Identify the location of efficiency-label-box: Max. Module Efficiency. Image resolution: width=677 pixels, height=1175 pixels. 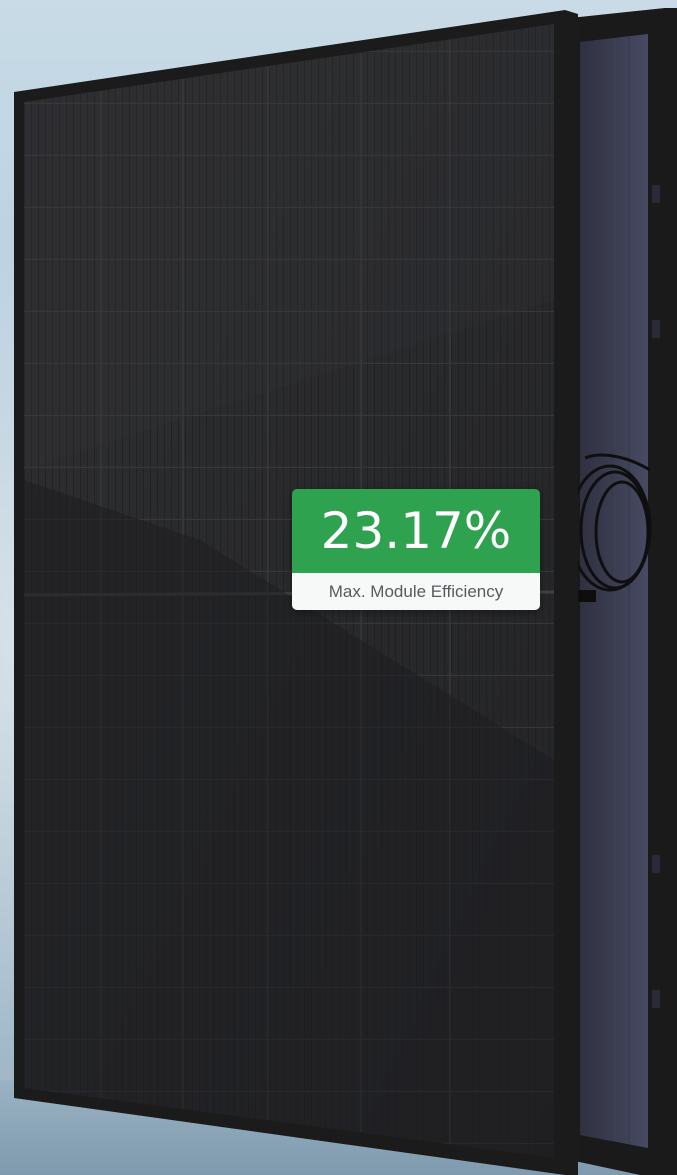
(416, 591).